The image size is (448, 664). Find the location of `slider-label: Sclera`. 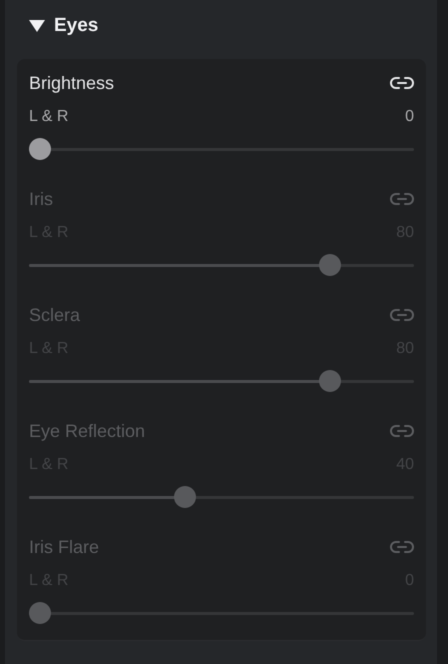

slider-label: Sclera is located at coordinates (54, 315).